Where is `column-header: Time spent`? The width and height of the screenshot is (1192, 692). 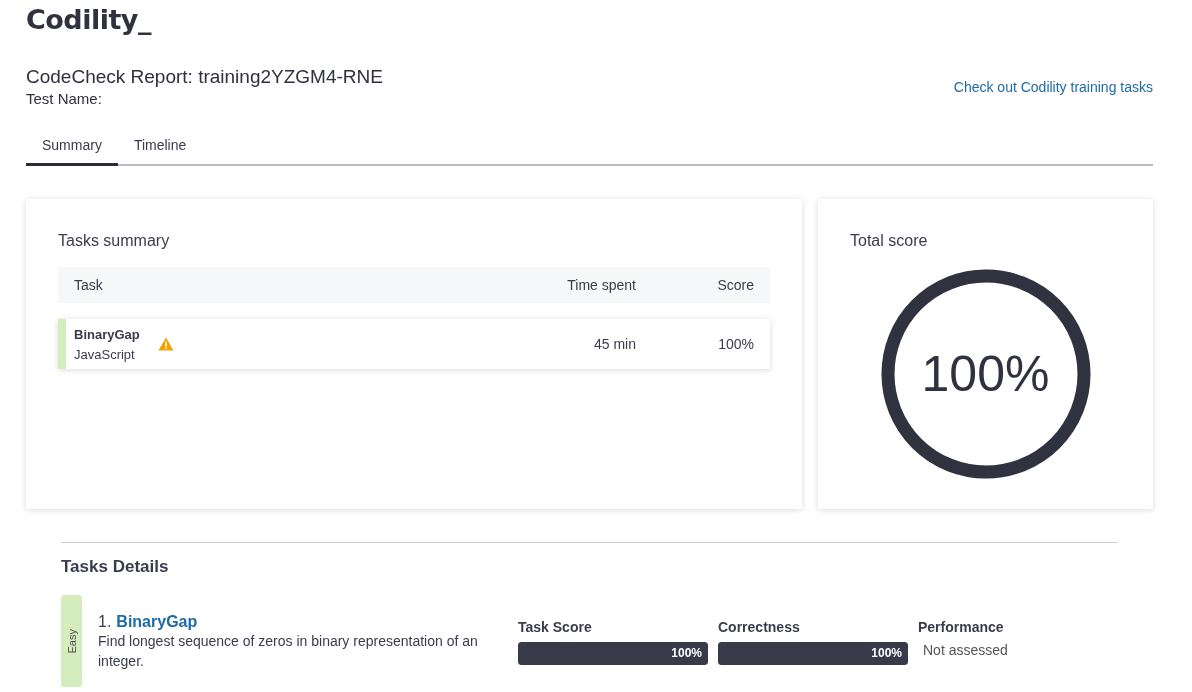 column-header: Time spent is located at coordinates (601, 285).